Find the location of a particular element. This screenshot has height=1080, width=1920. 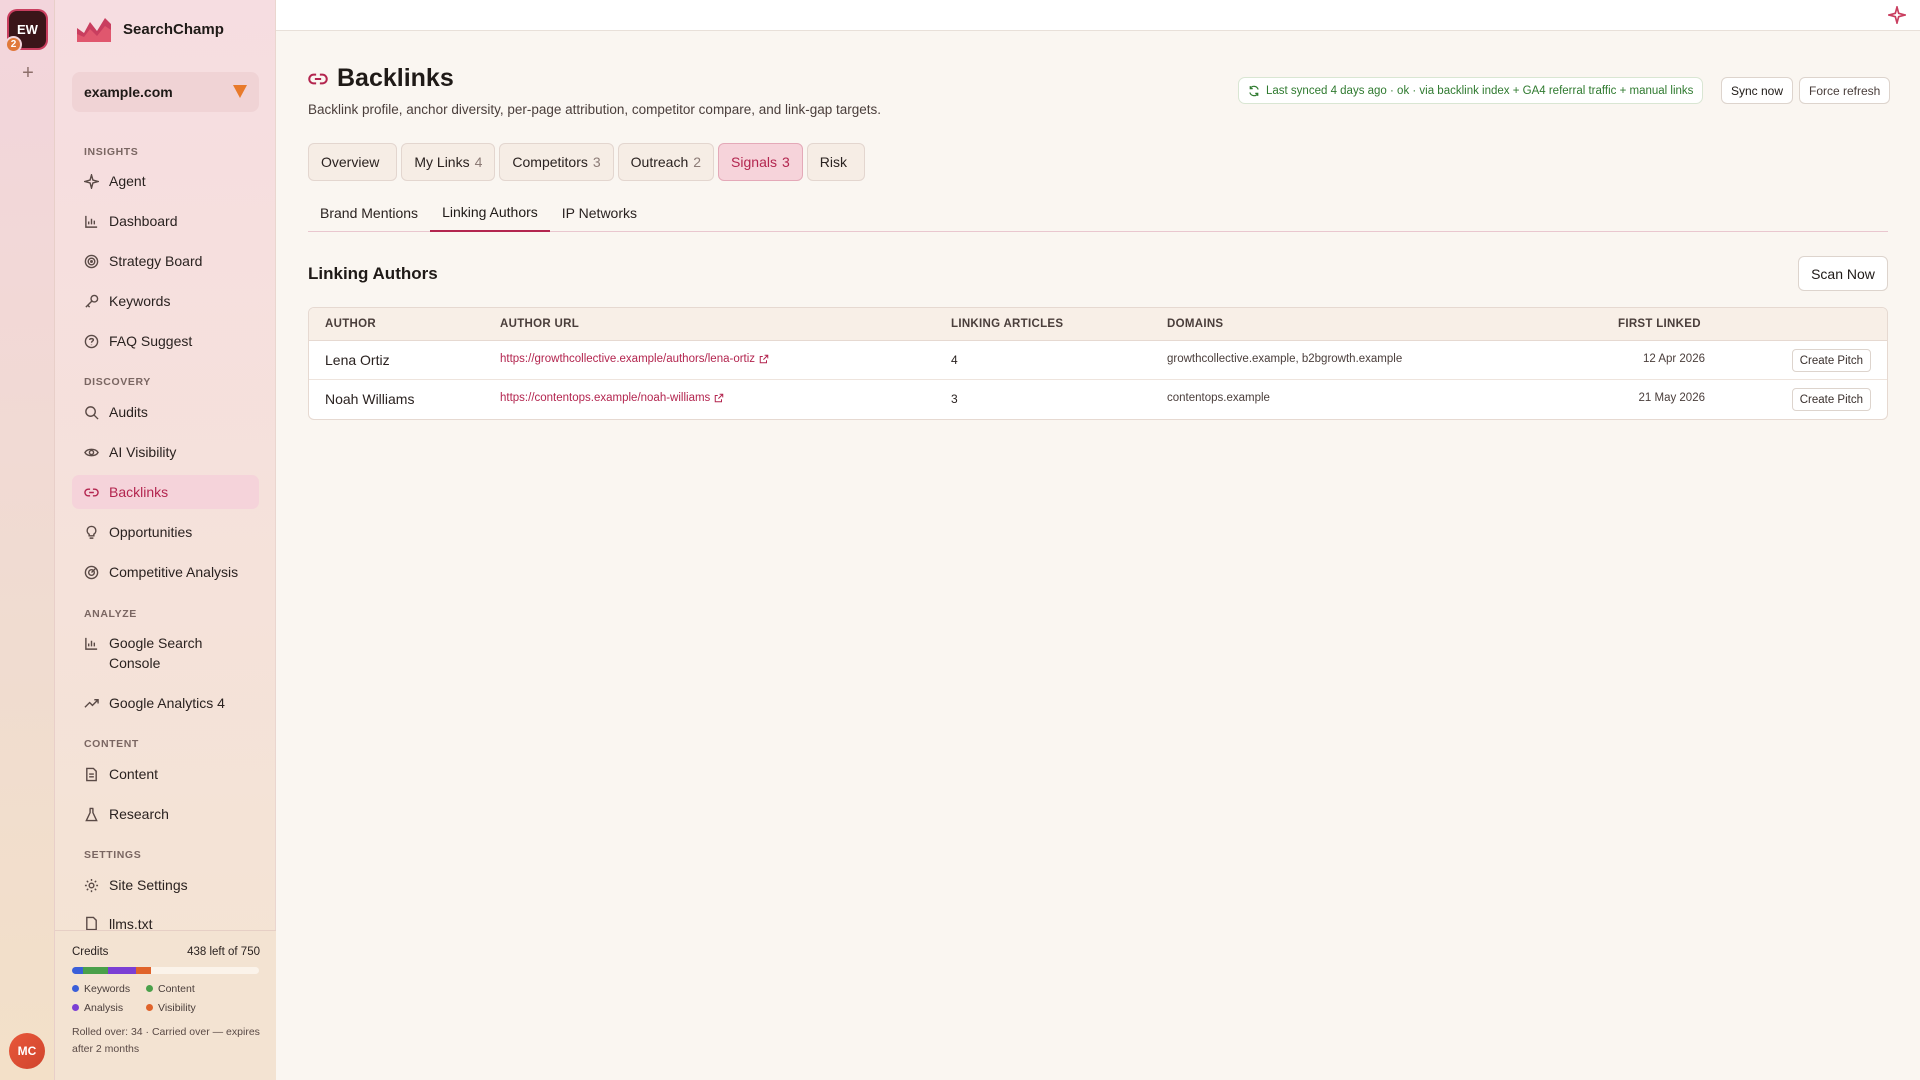

sidebar-item-agent: Agent is located at coordinates (165, 181).